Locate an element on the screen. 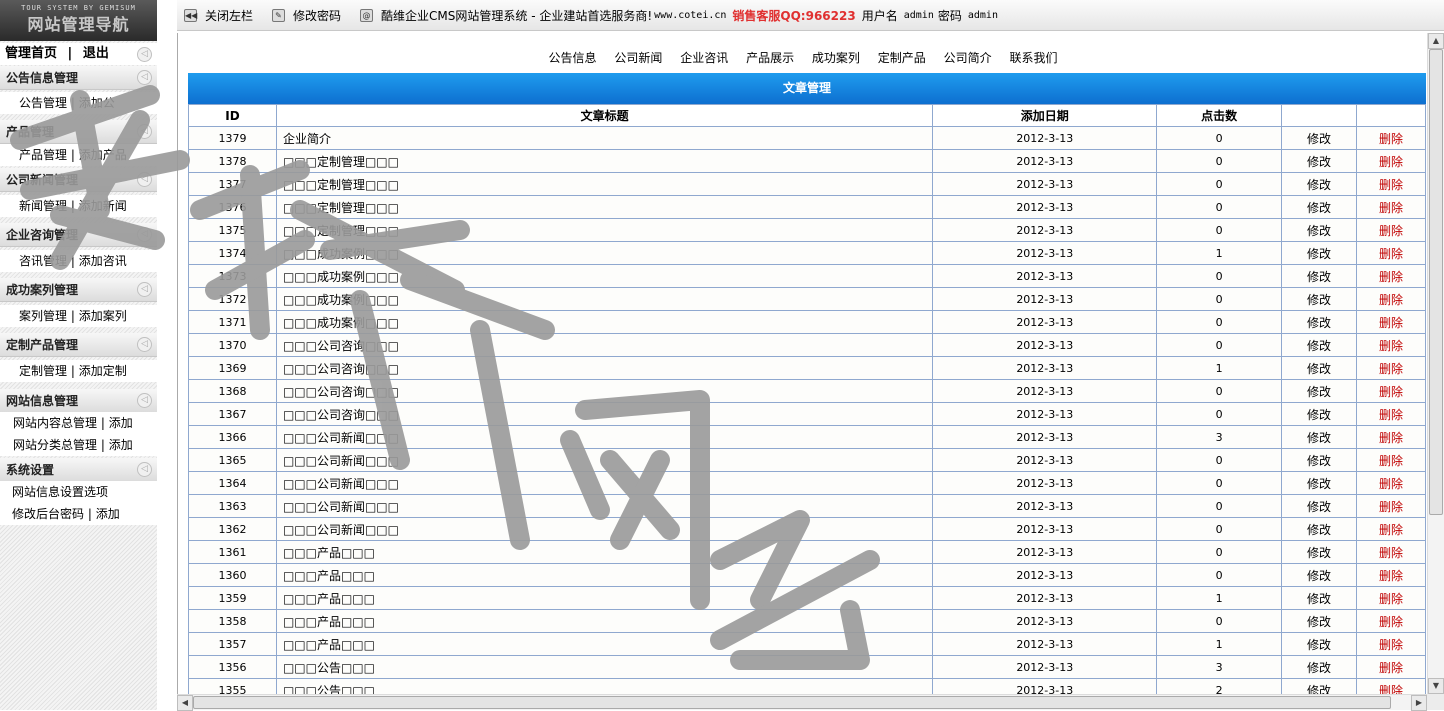  section-header-custom: 定制产品管理 ◁ is located at coordinates (78, 345).